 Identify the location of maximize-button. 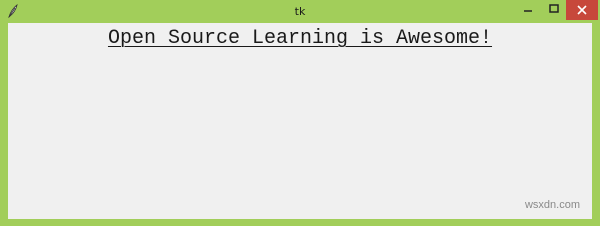
(554, 10).